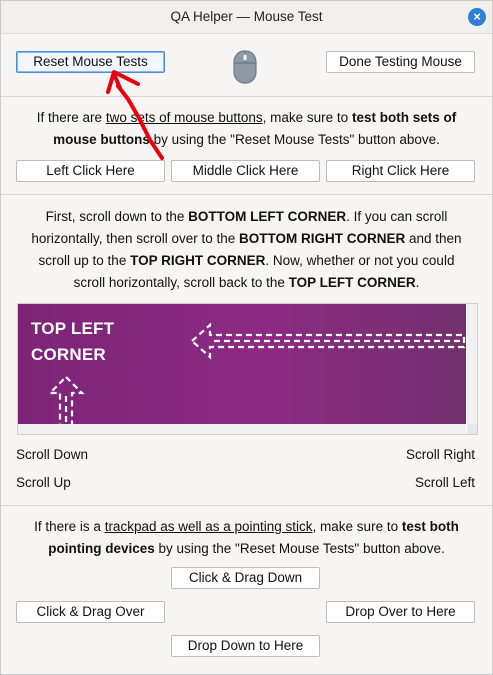  I want to click on click-drag-over-button: Click & Drag Over, so click(90, 612).